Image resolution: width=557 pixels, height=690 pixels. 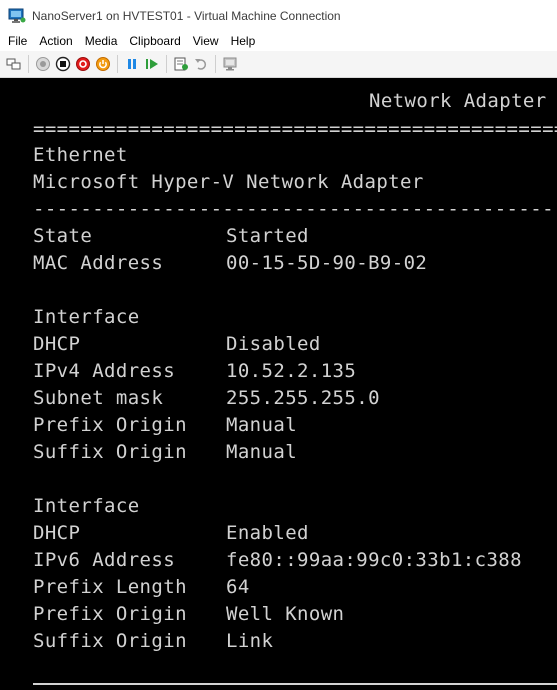 I want to click on enhanced-session-icon, so click(x=230, y=64).